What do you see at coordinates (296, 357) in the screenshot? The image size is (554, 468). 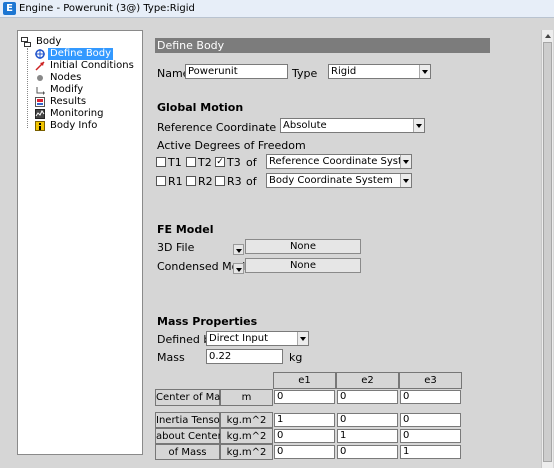 I see `mass-unit: kg` at bounding box center [296, 357].